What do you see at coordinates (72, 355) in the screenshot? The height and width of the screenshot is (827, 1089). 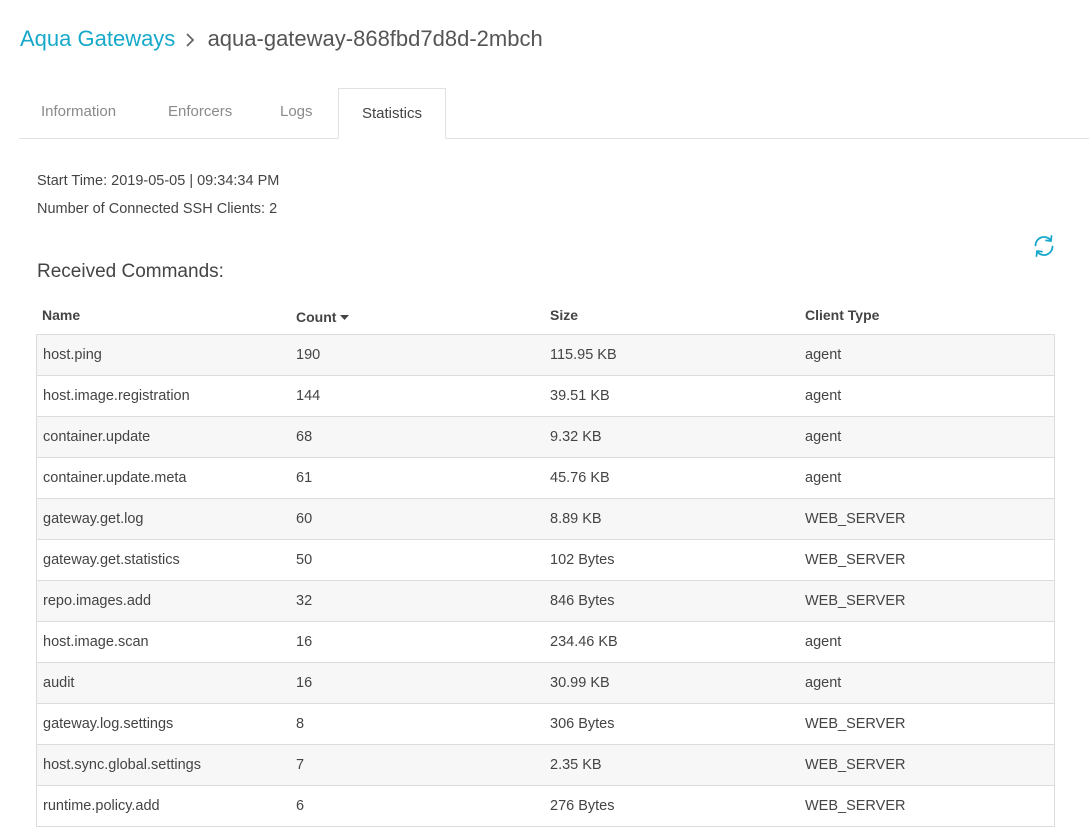 I see `cell-name: host.ping` at bounding box center [72, 355].